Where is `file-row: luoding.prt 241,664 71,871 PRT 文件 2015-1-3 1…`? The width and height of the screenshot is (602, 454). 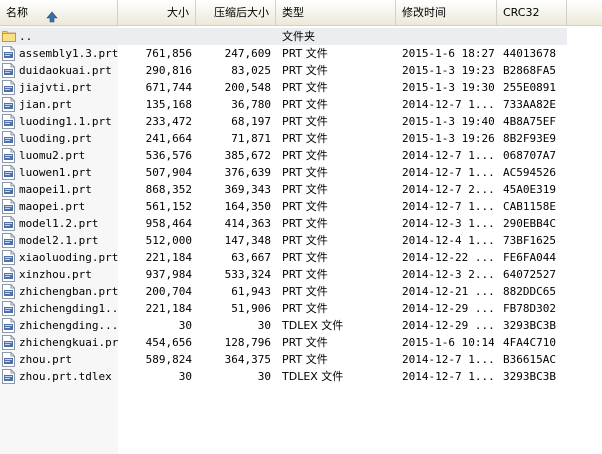 file-row: luoding.prt 241,664 71,871 PRT 文件 2015-1-3 1… is located at coordinates (301, 138).